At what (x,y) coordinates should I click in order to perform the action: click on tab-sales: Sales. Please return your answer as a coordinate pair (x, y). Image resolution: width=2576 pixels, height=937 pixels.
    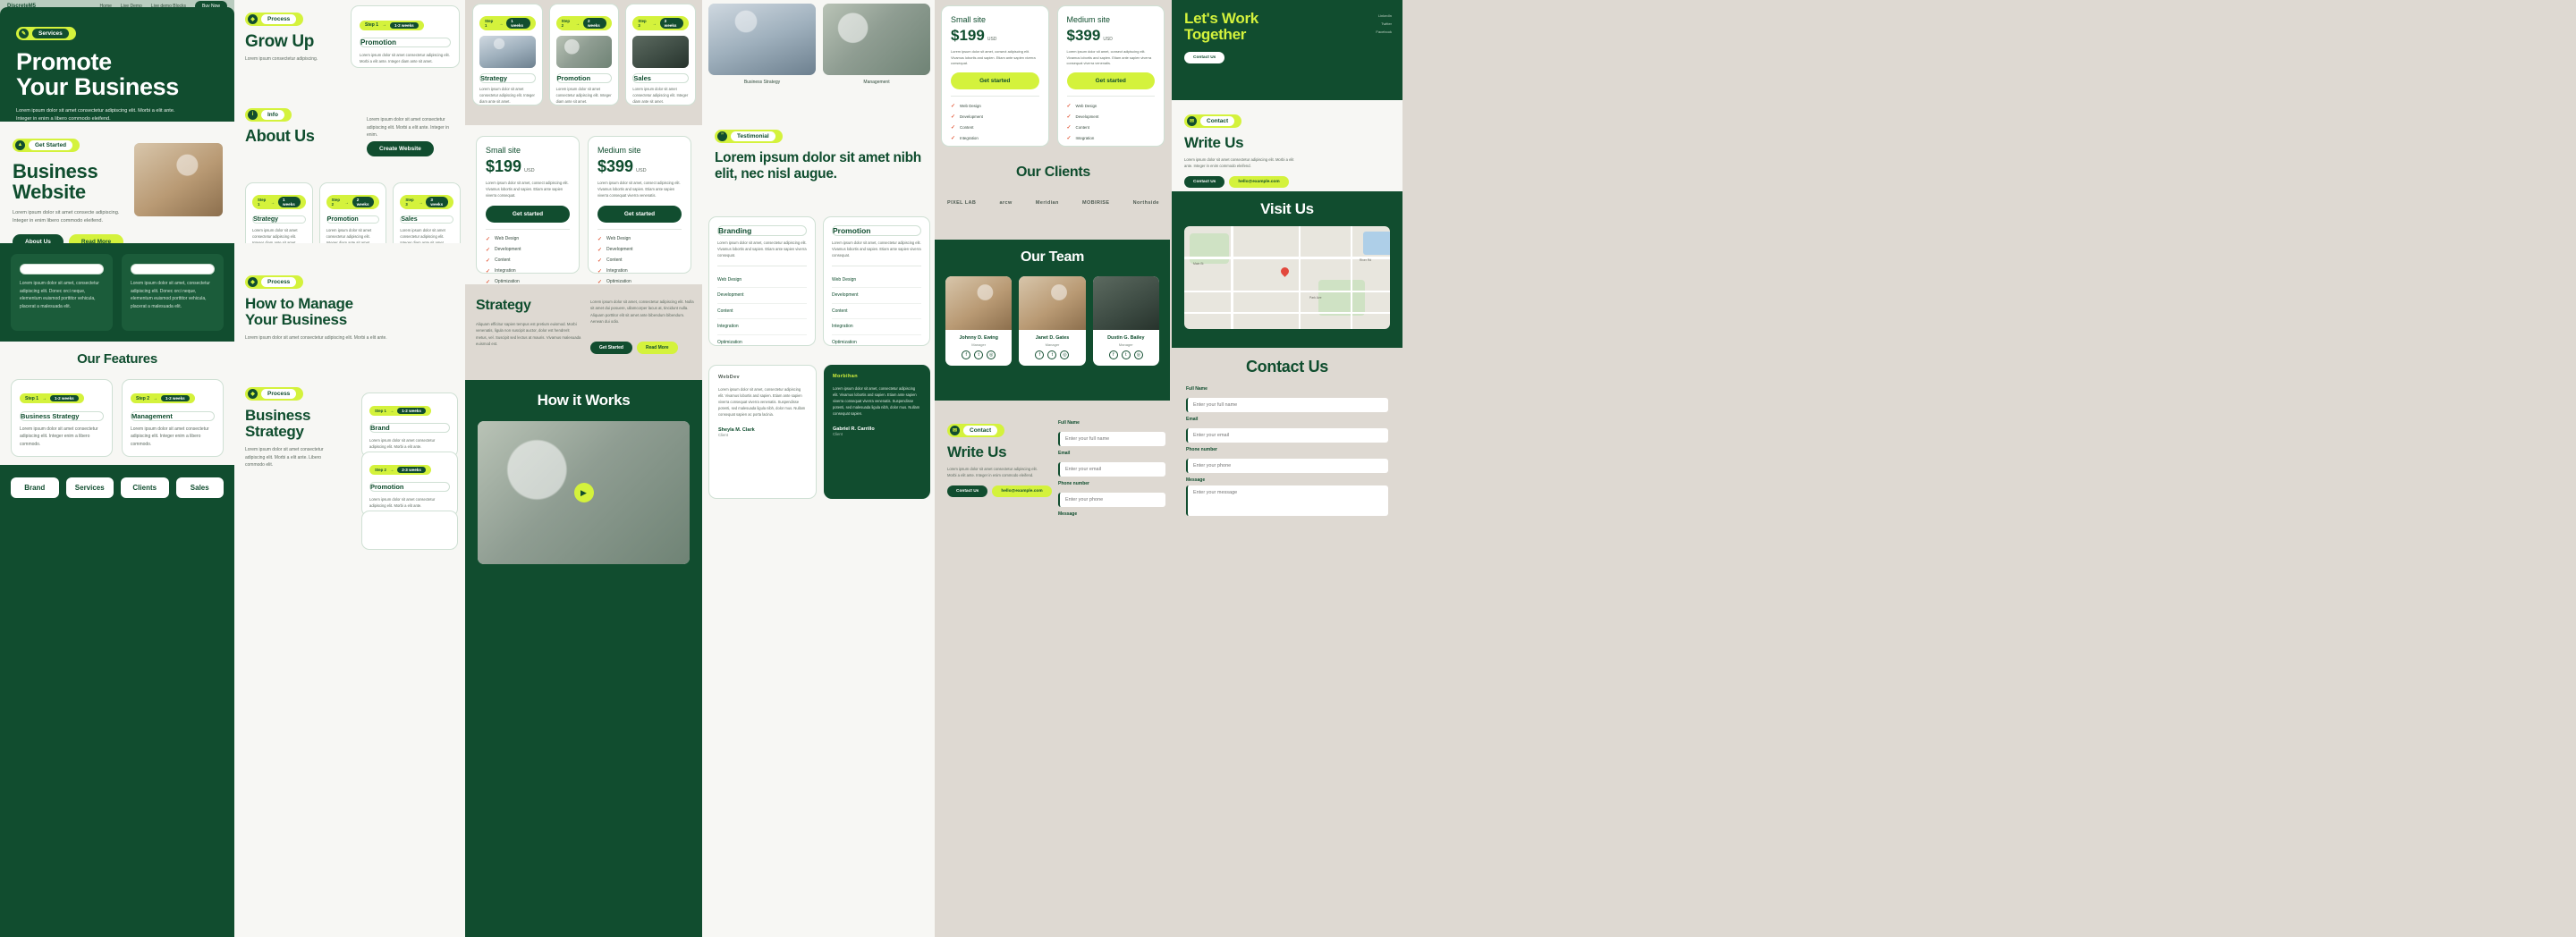
    Looking at the image, I should click on (199, 487).